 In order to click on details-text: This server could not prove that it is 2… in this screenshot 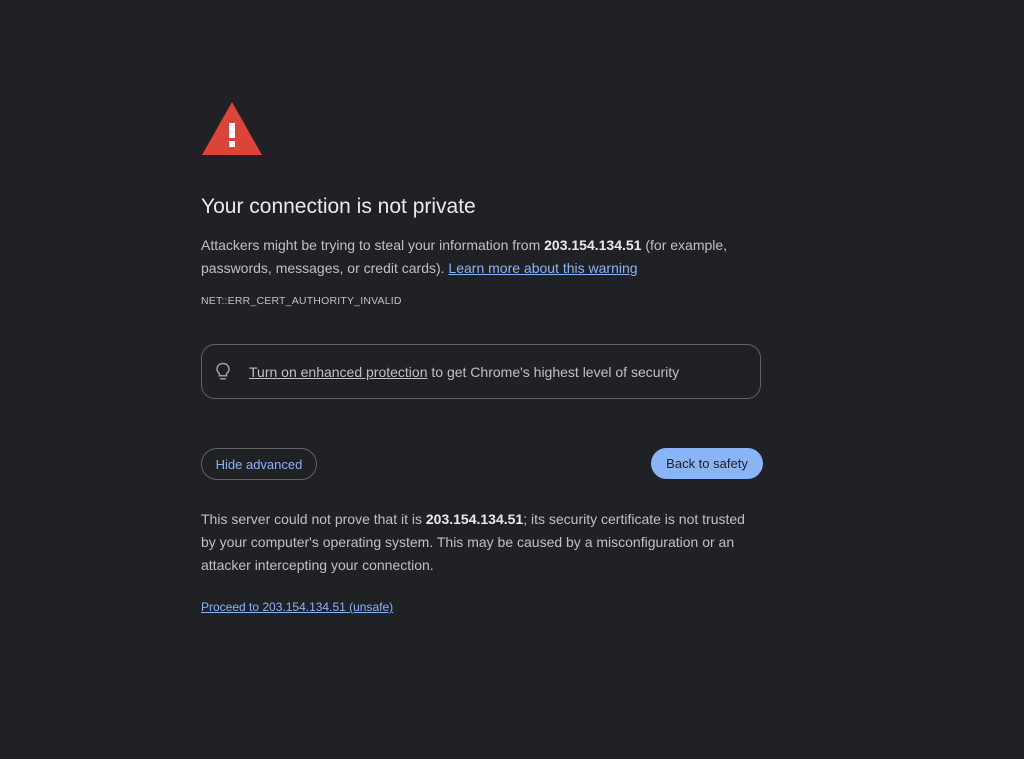, I will do `click(481, 542)`.